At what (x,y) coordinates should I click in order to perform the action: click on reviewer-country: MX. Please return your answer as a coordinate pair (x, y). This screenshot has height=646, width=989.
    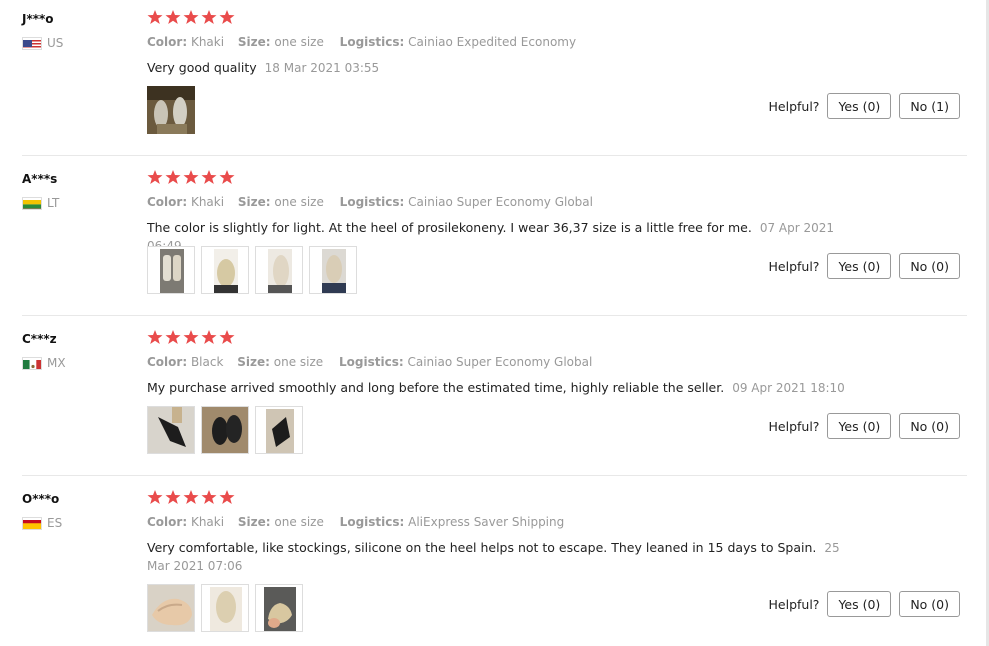
    Looking at the image, I should click on (44, 363).